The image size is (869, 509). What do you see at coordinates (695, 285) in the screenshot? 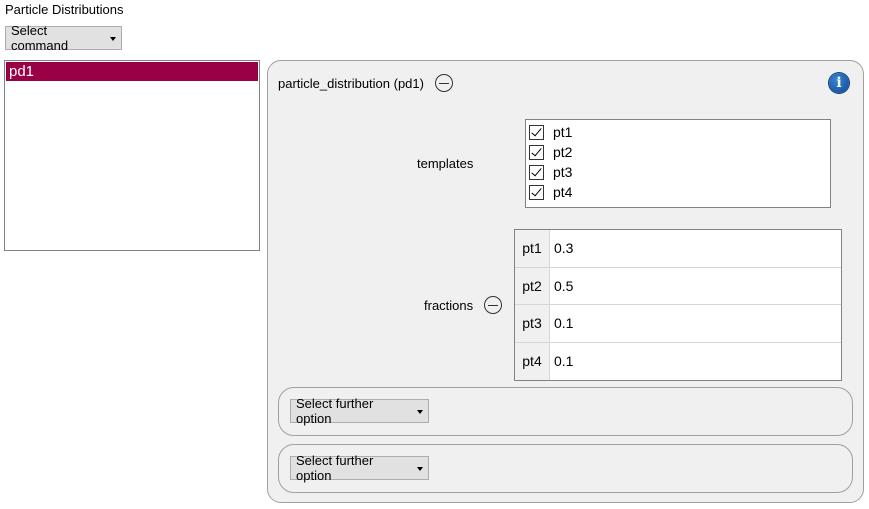
I see `fraction-value-input: 0.5` at bounding box center [695, 285].